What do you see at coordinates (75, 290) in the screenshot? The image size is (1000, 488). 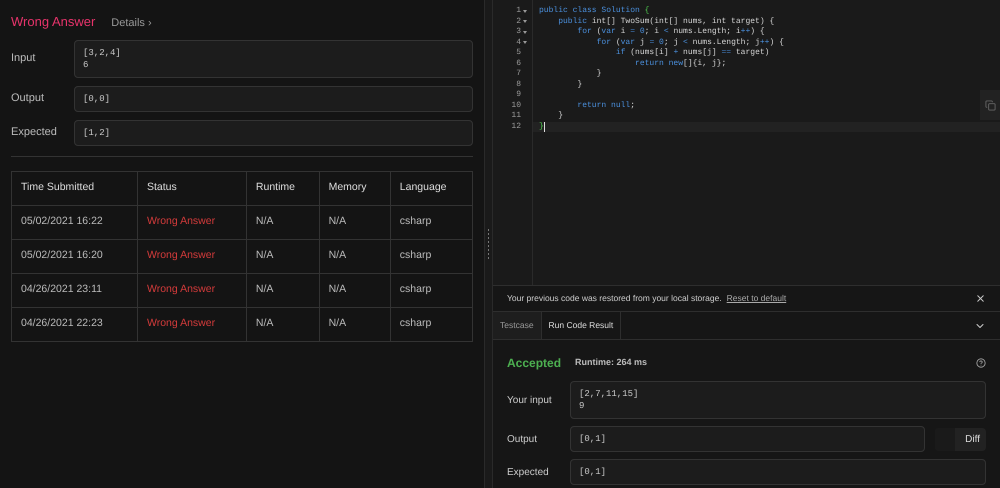 I see `table-cell: 04/26/2021 23:11` at bounding box center [75, 290].